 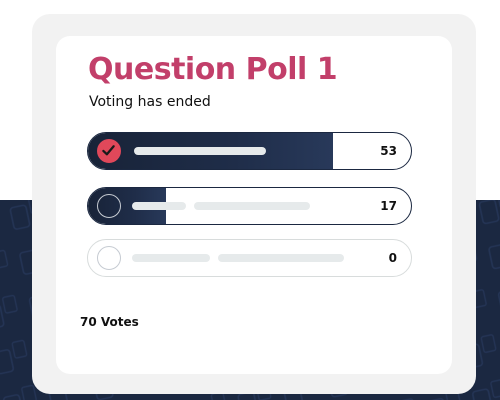 What do you see at coordinates (388, 151) in the screenshot?
I see `option-vote-count: 53` at bounding box center [388, 151].